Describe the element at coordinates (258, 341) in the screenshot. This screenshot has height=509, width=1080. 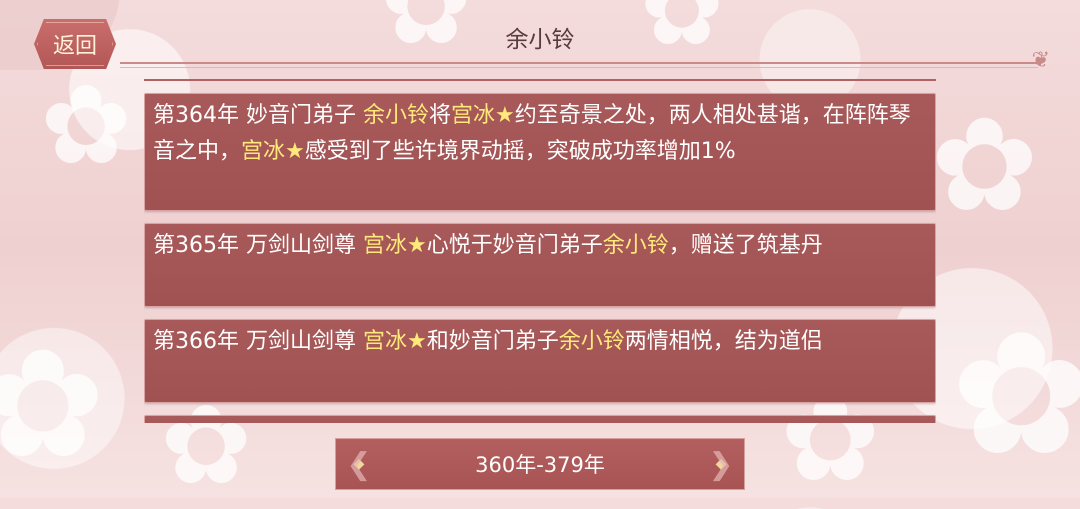
I see `entry-text: 第366年 万剑山剑尊` at that location.